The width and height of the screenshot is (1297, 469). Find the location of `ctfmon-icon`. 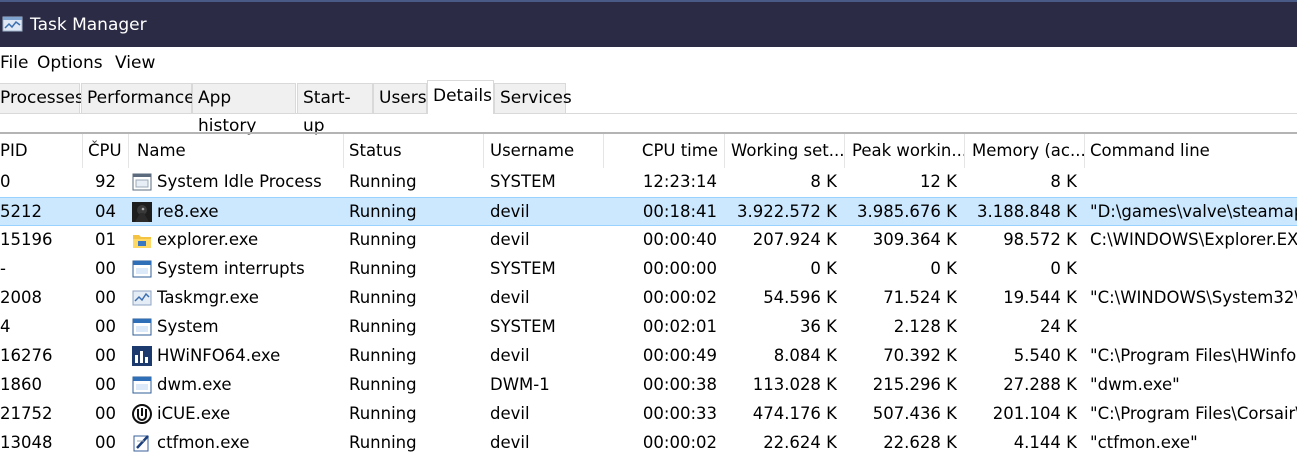

ctfmon-icon is located at coordinates (141, 443).